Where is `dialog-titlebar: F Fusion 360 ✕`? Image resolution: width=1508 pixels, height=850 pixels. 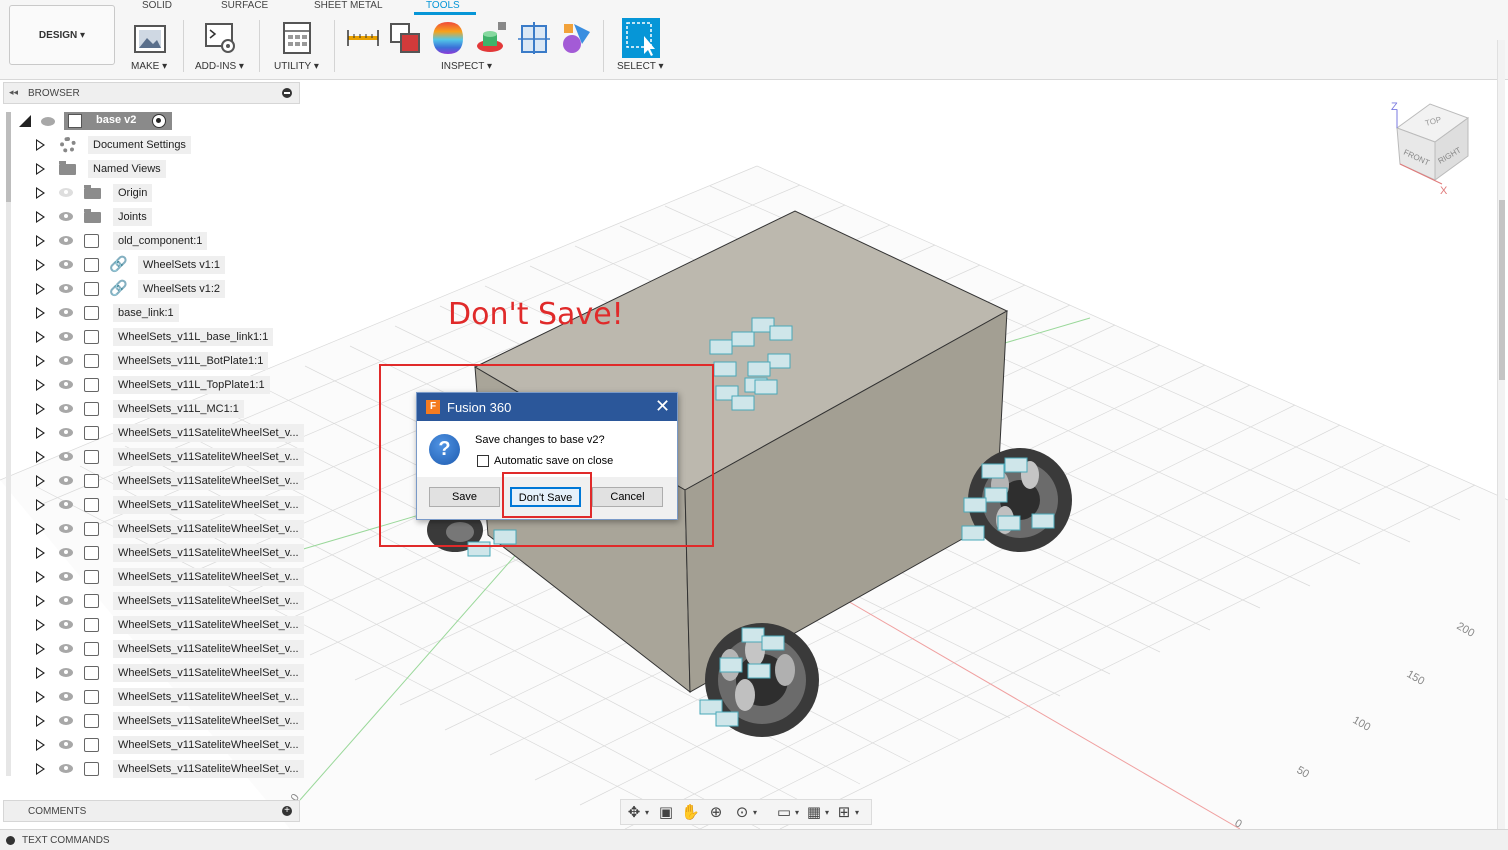
dialog-titlebar: F Fusion 360 ✕ is located at coordinates (547, 407).